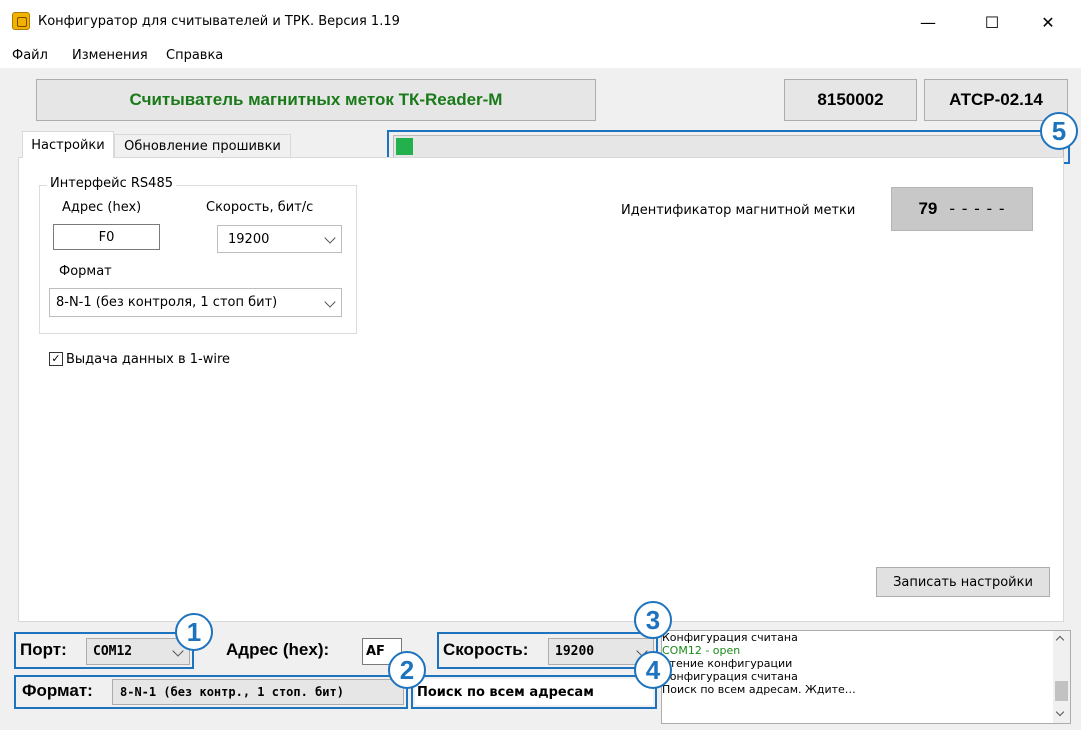  Describe the element at coordinates (194, 55) in the screenshot. I see `menu-help: Справка` at that location.